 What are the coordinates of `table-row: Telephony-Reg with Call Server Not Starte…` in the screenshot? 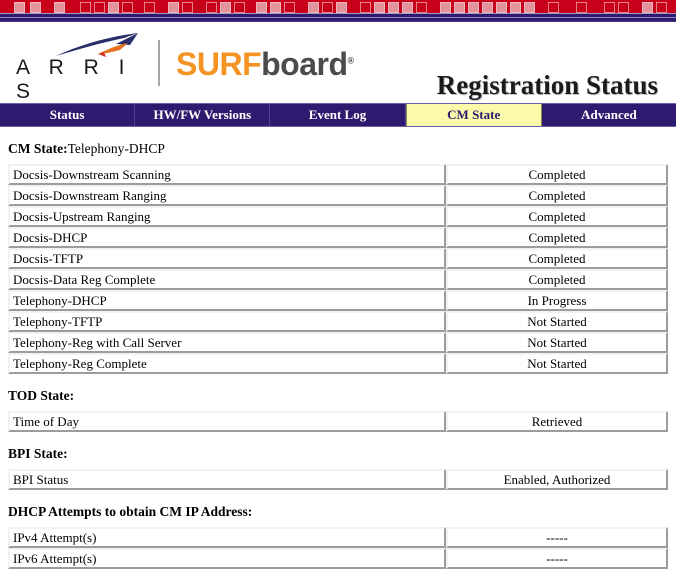 It's located at (338, 342).